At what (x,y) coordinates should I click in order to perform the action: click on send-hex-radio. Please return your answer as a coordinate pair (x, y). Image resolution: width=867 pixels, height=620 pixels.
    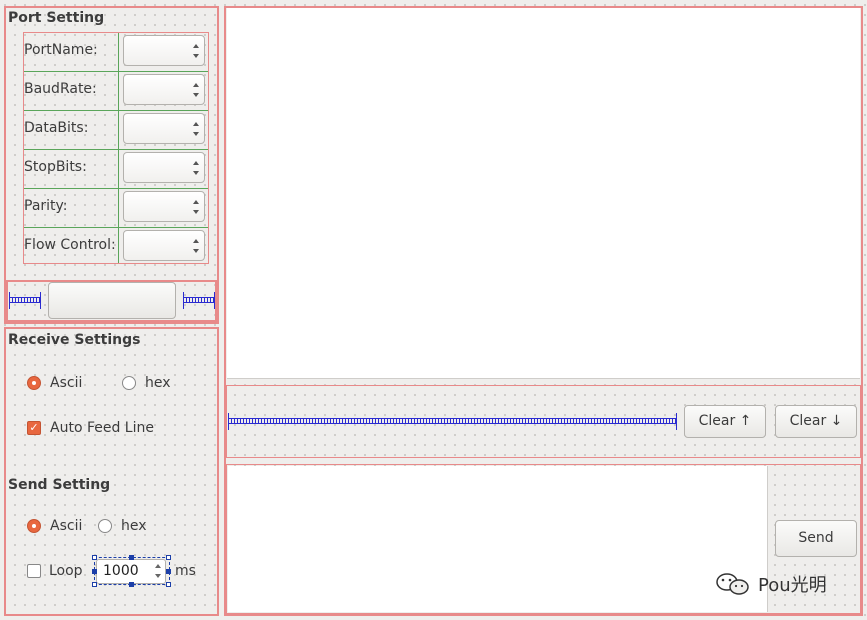
    Looking at the image, I should click on (105, 526).